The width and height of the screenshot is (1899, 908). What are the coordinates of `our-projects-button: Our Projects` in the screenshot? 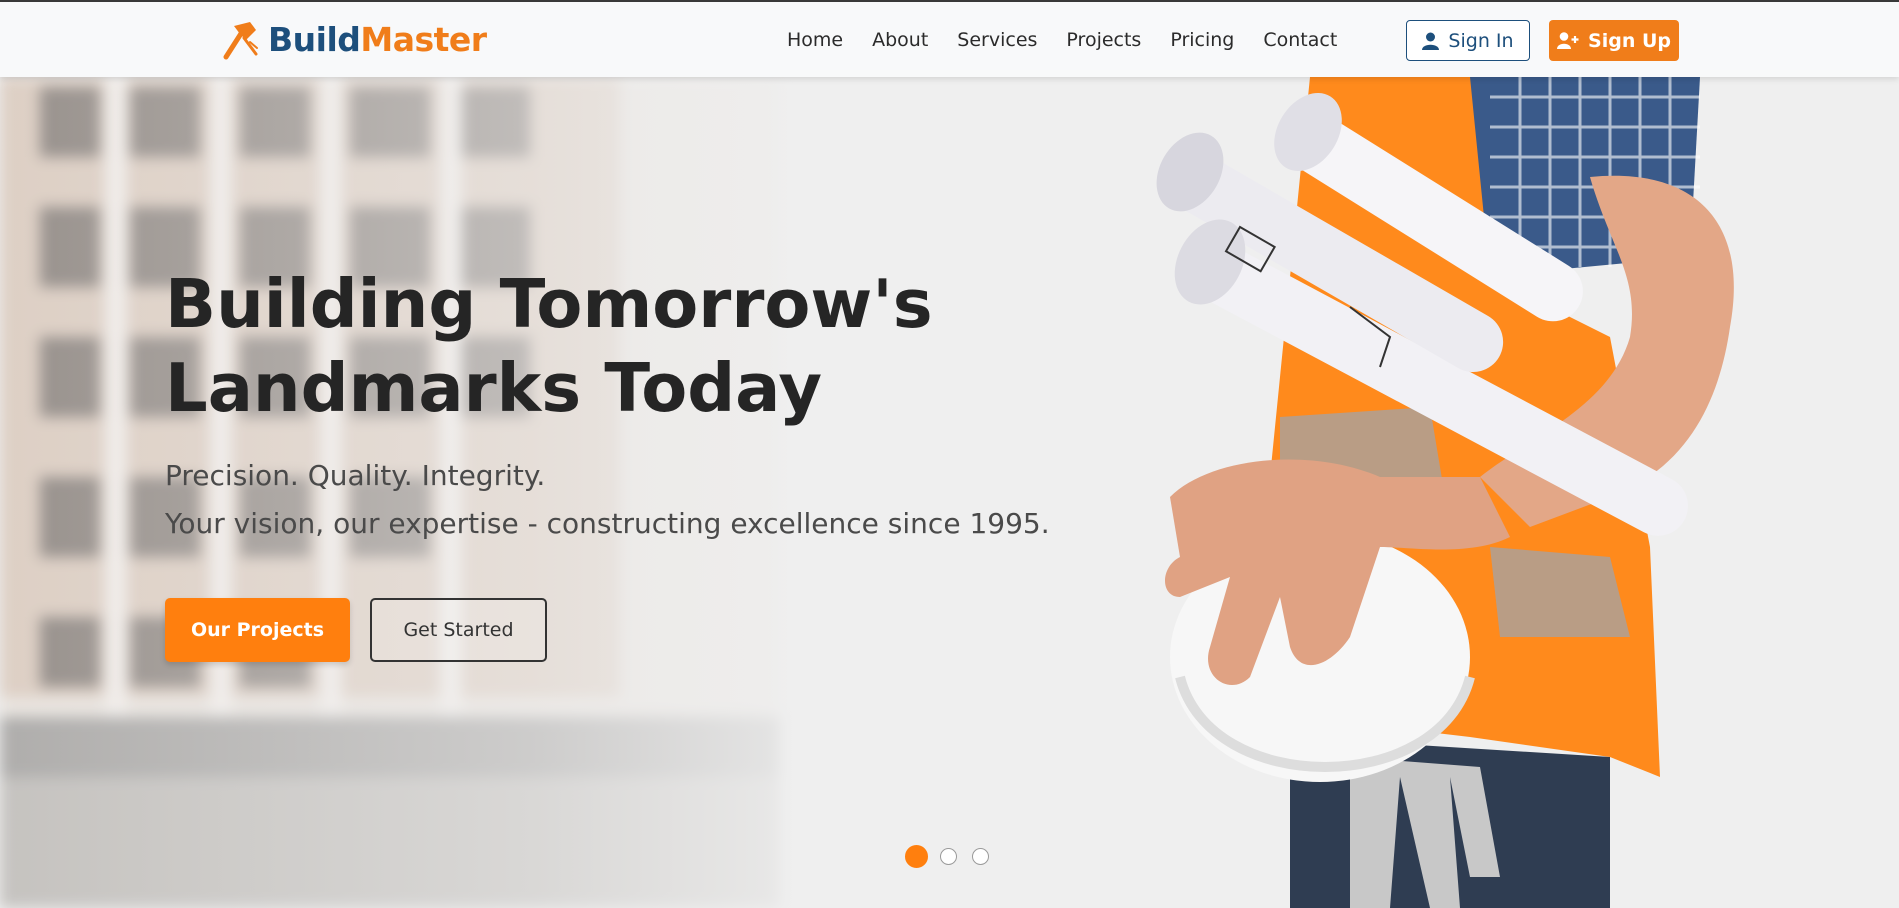 It's located at (257, 630).